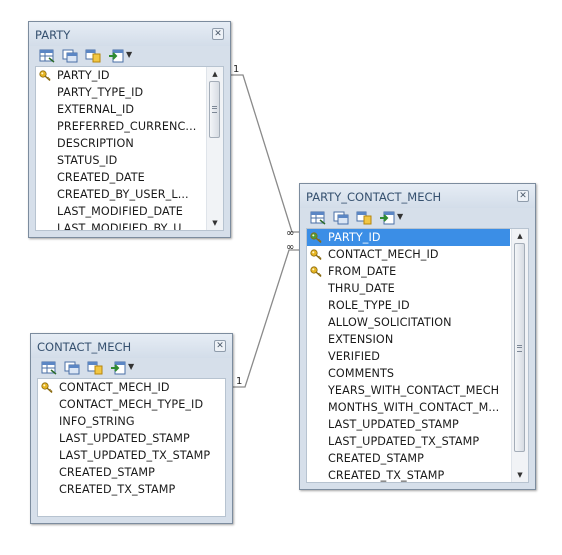 This screenshot has height=555, width=562. I want to click on column-item: ALLOW_SOLICITATION, so click(417, 322).